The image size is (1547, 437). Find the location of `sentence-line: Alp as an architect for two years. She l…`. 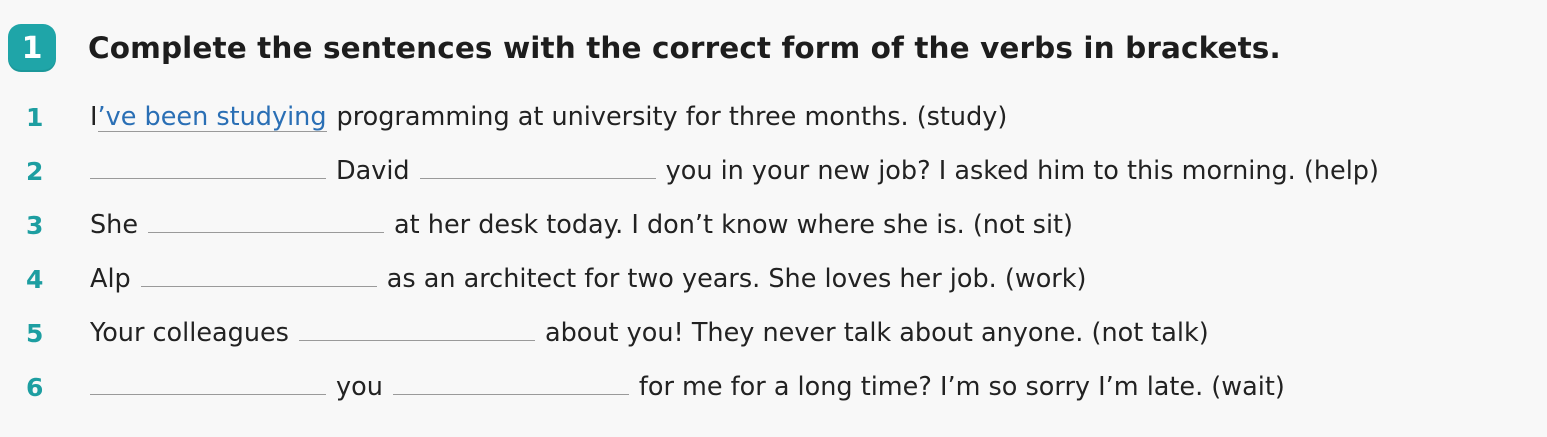

sentence-line: Alp as an architect for two years. She l… is located at coordinates (588, 279).